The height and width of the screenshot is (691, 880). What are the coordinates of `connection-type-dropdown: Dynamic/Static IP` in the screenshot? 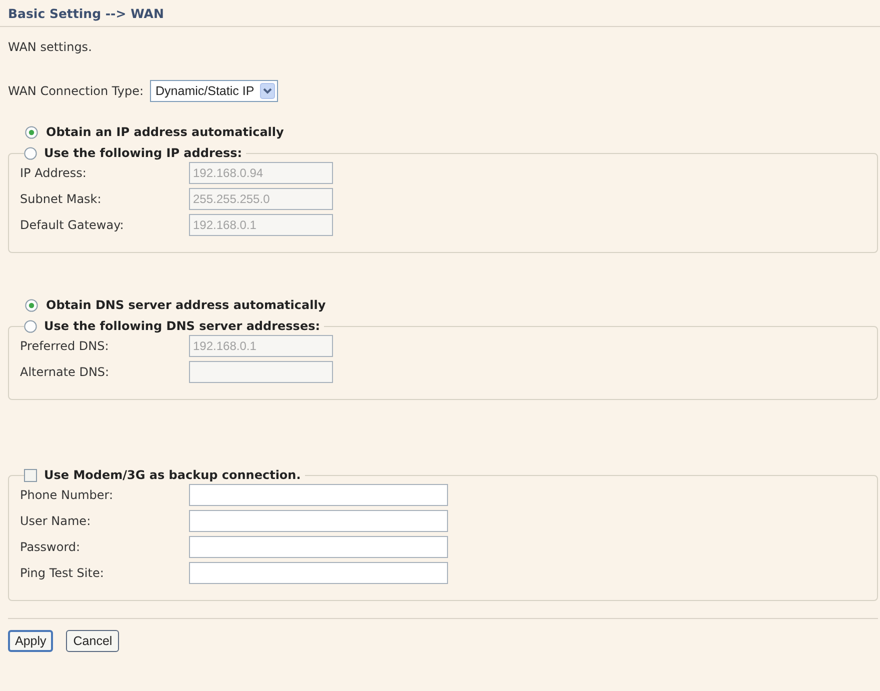 It's located at (214, 91).